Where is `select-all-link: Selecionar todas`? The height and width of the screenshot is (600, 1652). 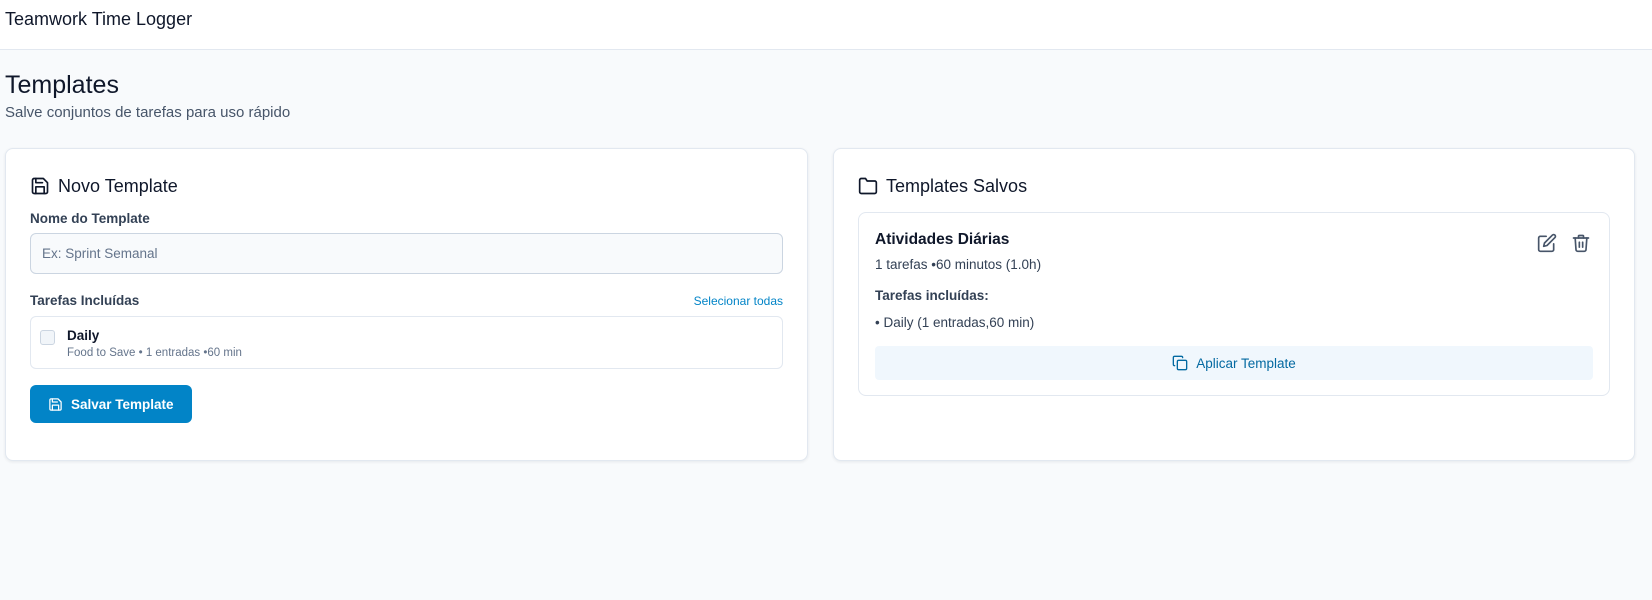 select-all-link: Selecionar todas is located at coordinates (738, 301).